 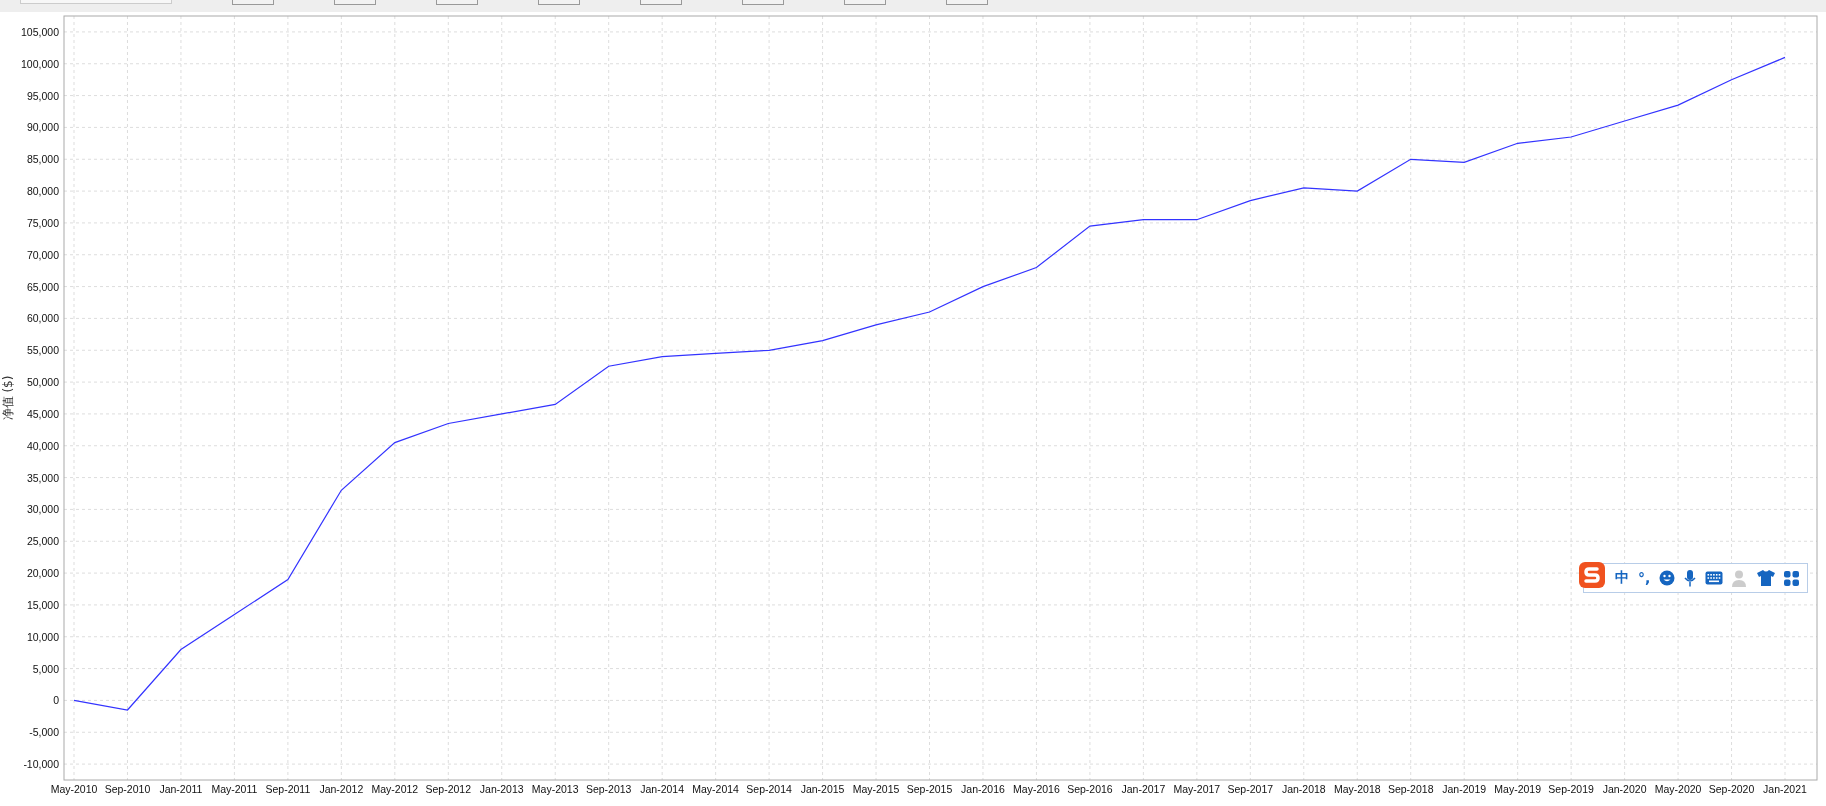 I want to click on y-tick-label: 60,000, so click(x=42, y=318).